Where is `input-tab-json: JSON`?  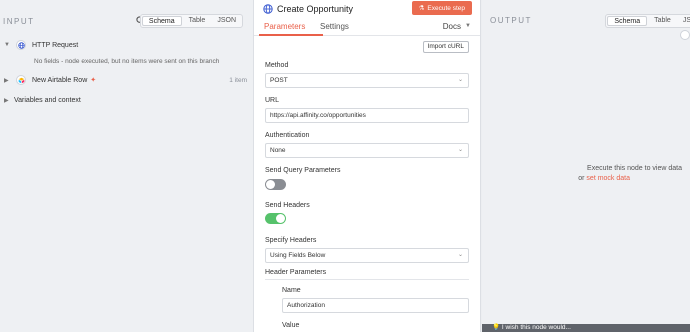 input-tab-json: JSON is located at coordinates (226, 21).